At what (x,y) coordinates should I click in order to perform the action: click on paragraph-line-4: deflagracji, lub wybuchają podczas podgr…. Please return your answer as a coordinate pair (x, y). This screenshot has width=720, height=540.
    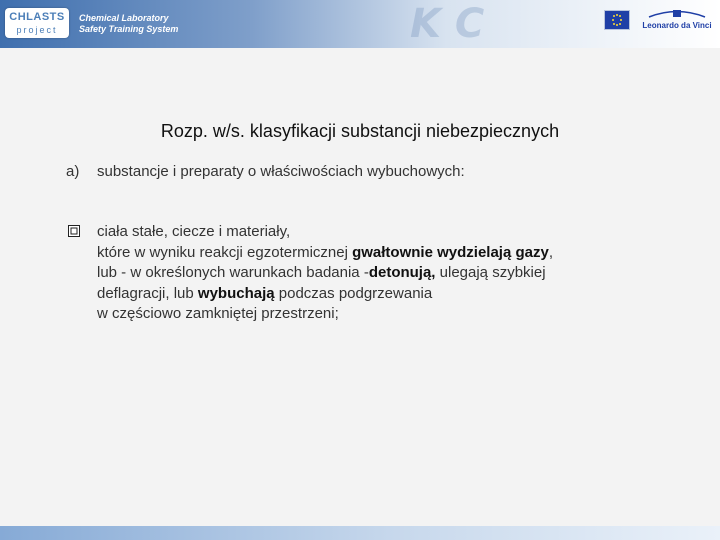
    Looking at the image, I should click on (377, 294).